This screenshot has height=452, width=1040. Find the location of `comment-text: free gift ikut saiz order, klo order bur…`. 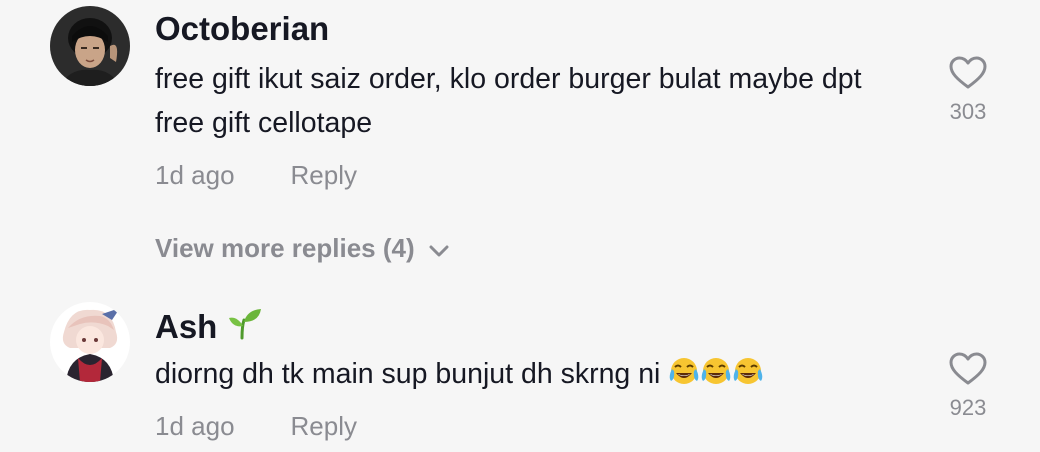

comment-text: free gift ikut saiz order, klo order bur… is located at coordinates (508, 101).